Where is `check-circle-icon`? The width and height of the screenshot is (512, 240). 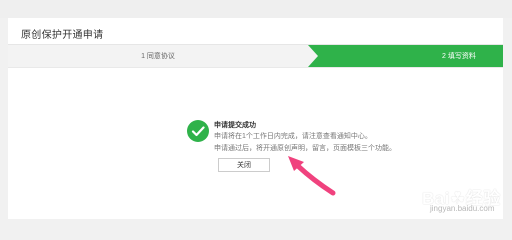 check-circle-icon is located at coordinates (198, 131).